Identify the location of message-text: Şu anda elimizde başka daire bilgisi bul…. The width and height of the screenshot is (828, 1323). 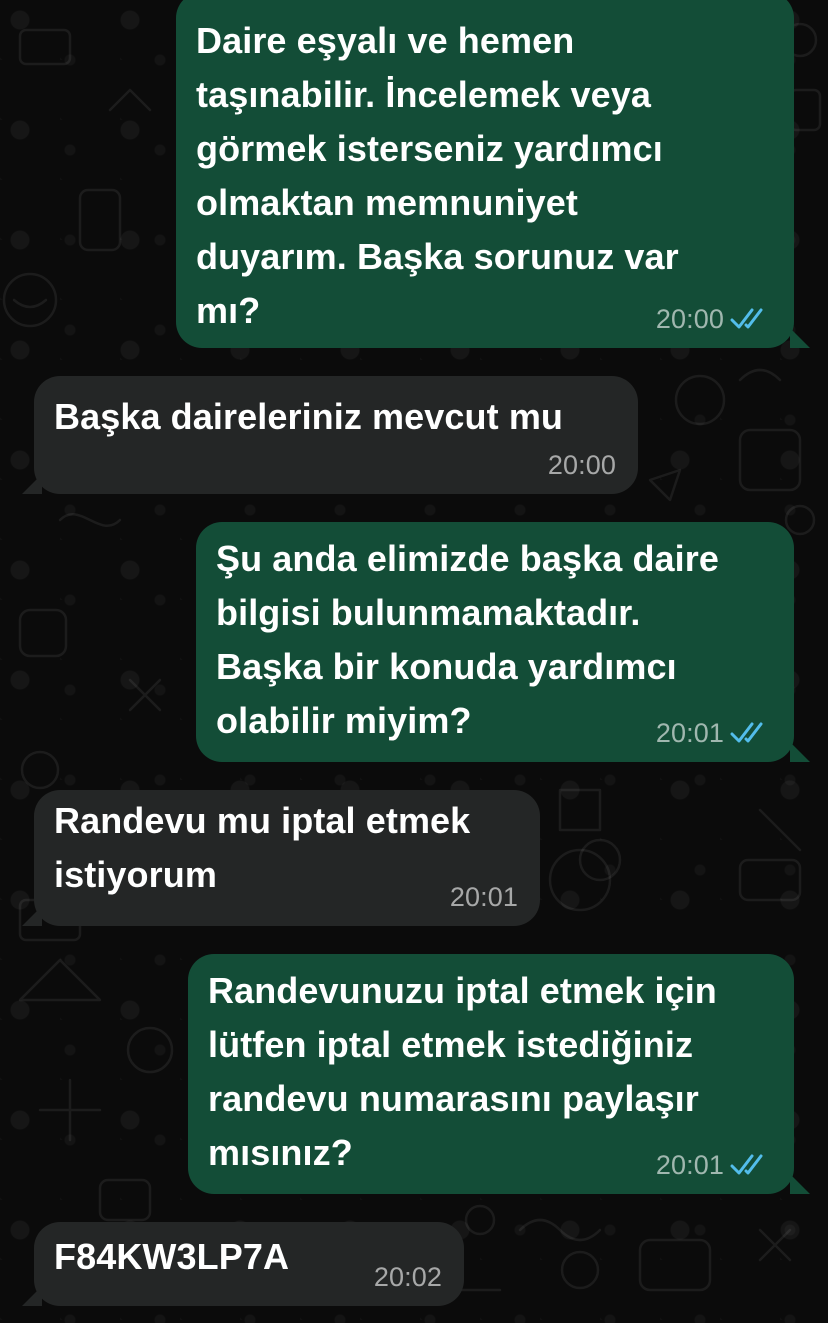
(468, 639).